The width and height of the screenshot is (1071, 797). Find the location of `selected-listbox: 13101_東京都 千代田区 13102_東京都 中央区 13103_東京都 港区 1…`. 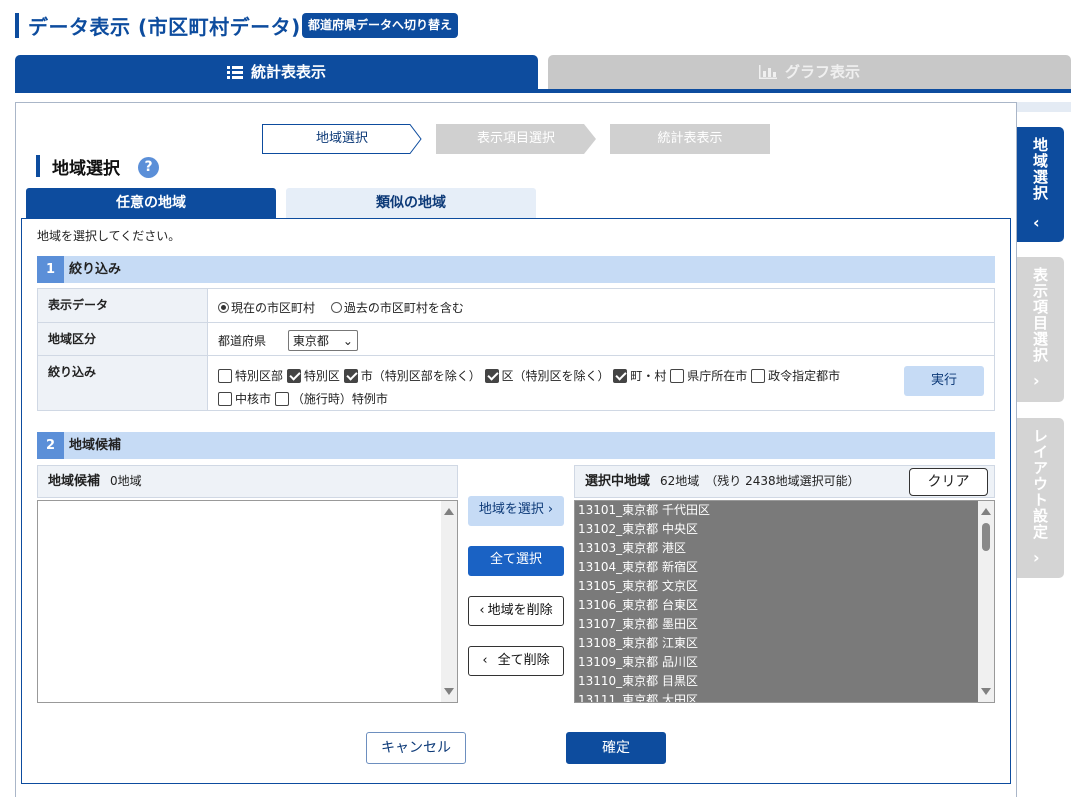

selected-listbox: 13101_東京都 千代田区 13102_東京都 中央区 13103_東京都 港区 1… is located at coordinates (784, 601).